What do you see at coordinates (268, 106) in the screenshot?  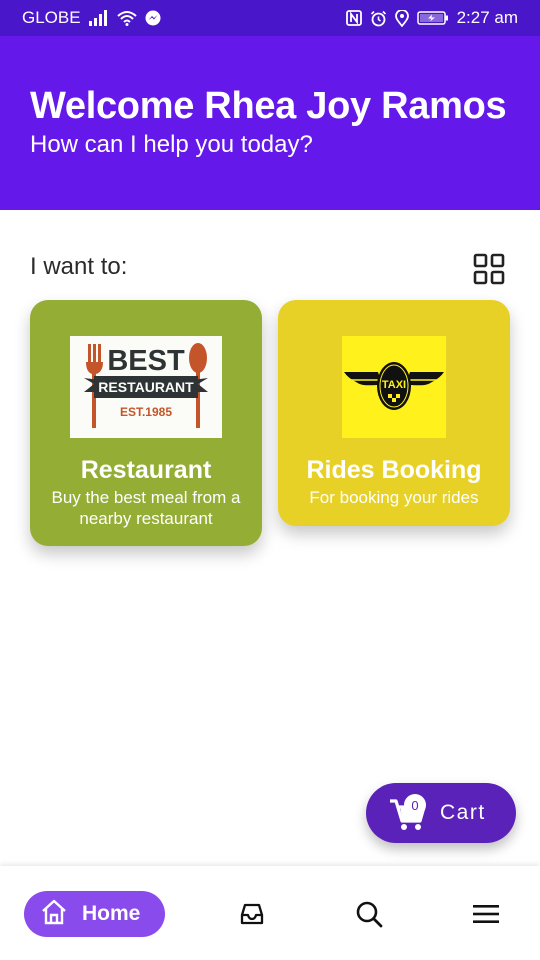 I see `welcome-title: Welcome Rhea Joy Ramos` at bounding box center [268, 106].